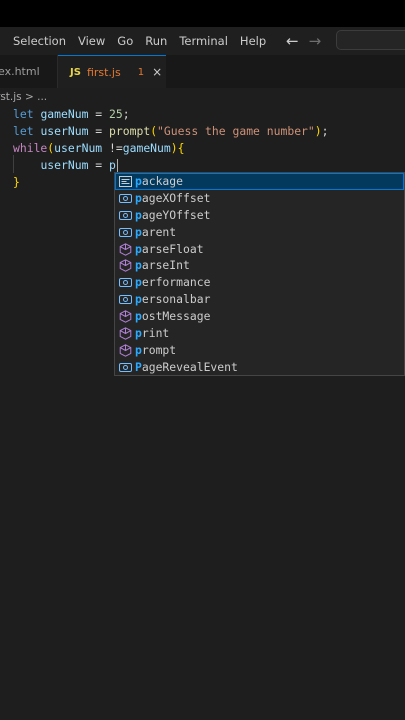 Image resolution: width=405 pixels, height=720 pixels. What do you see at coordinates (112, 165) in the screenshot?
I see `code-token: p` at bounding box center [112, 165].